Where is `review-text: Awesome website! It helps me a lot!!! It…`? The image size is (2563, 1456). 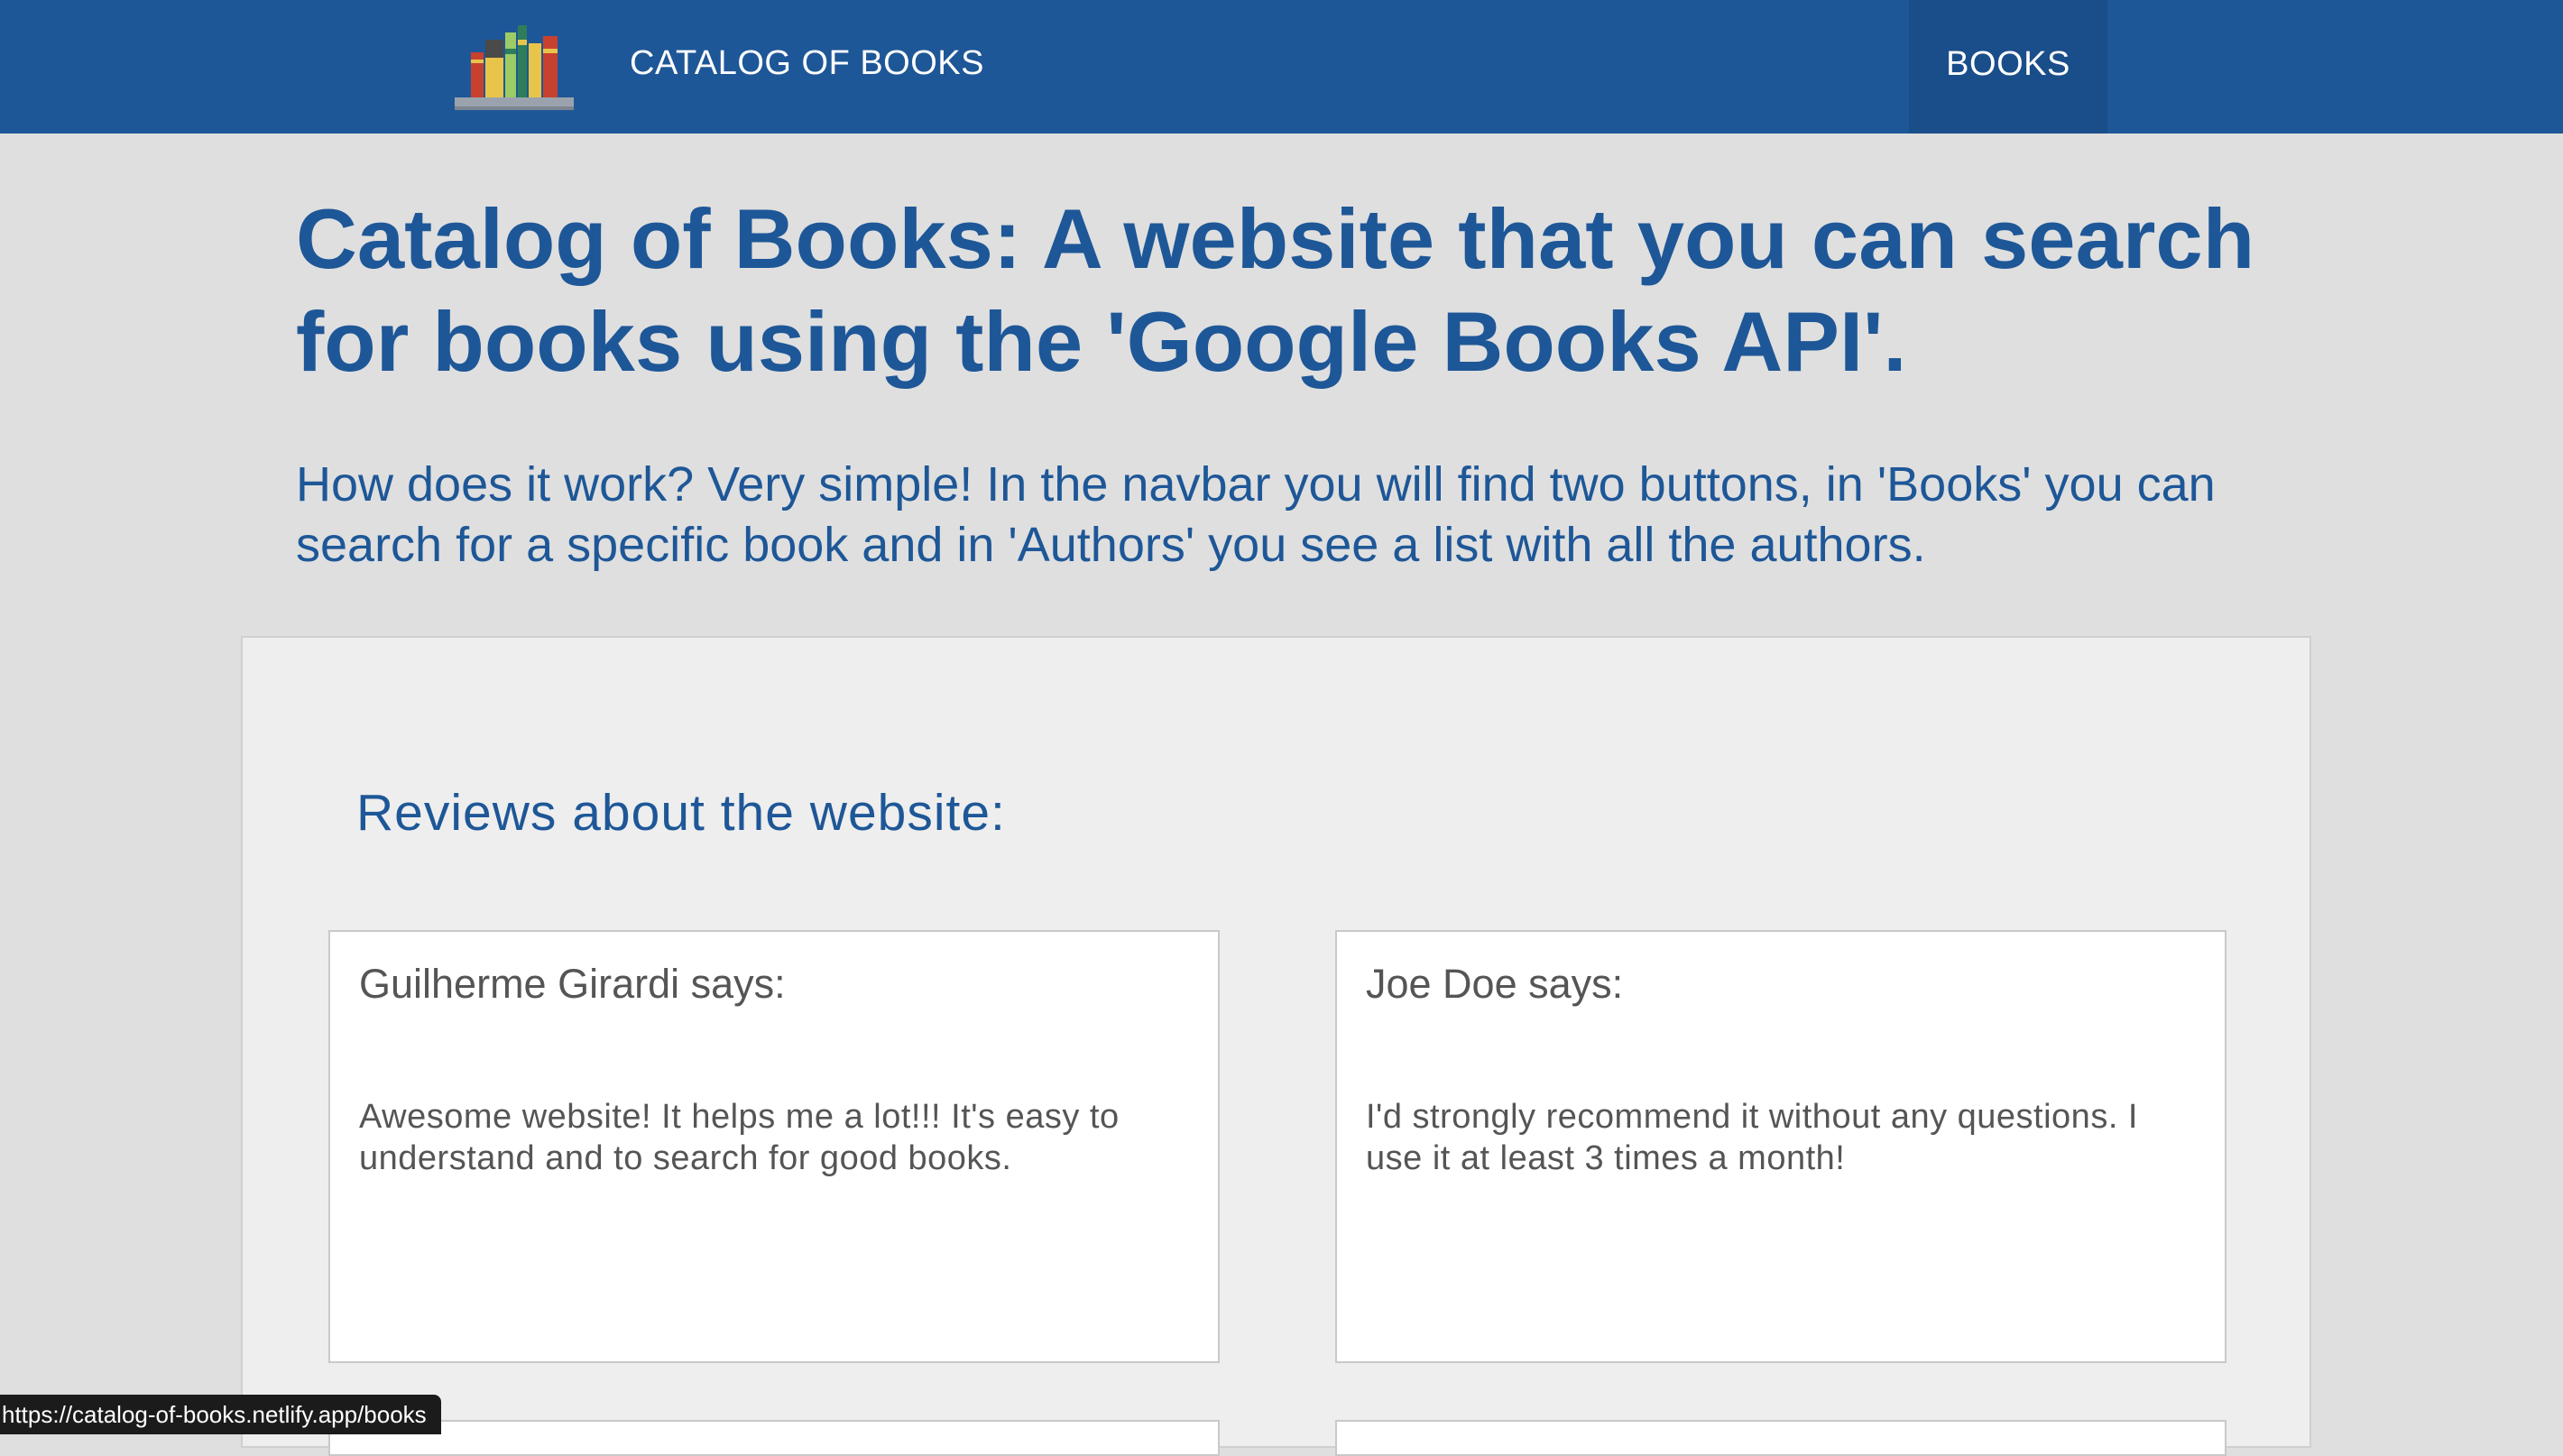
review-text: Awesome website! It helps me a lot!!! It… is located at coordinates (740, 1137).